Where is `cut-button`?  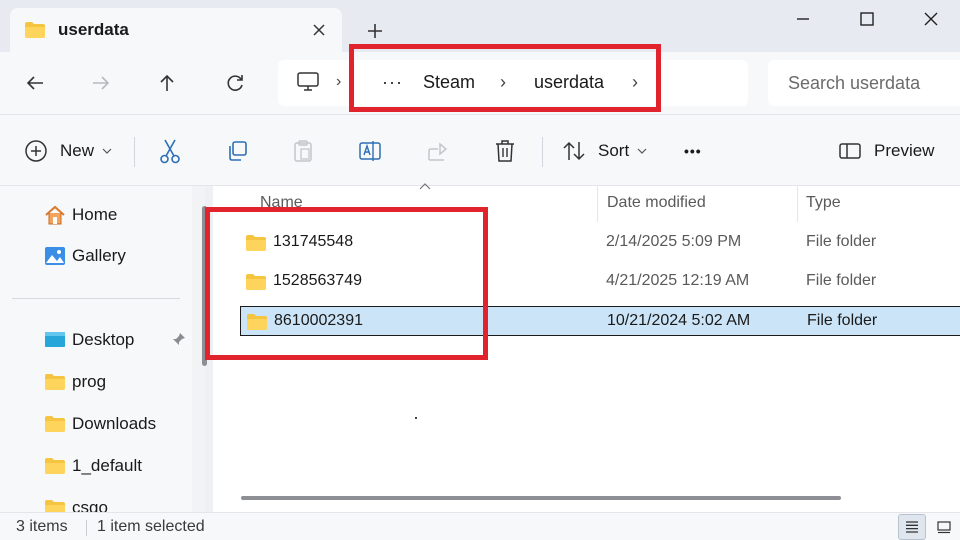
cut-button is located at coordinates (170, 151).